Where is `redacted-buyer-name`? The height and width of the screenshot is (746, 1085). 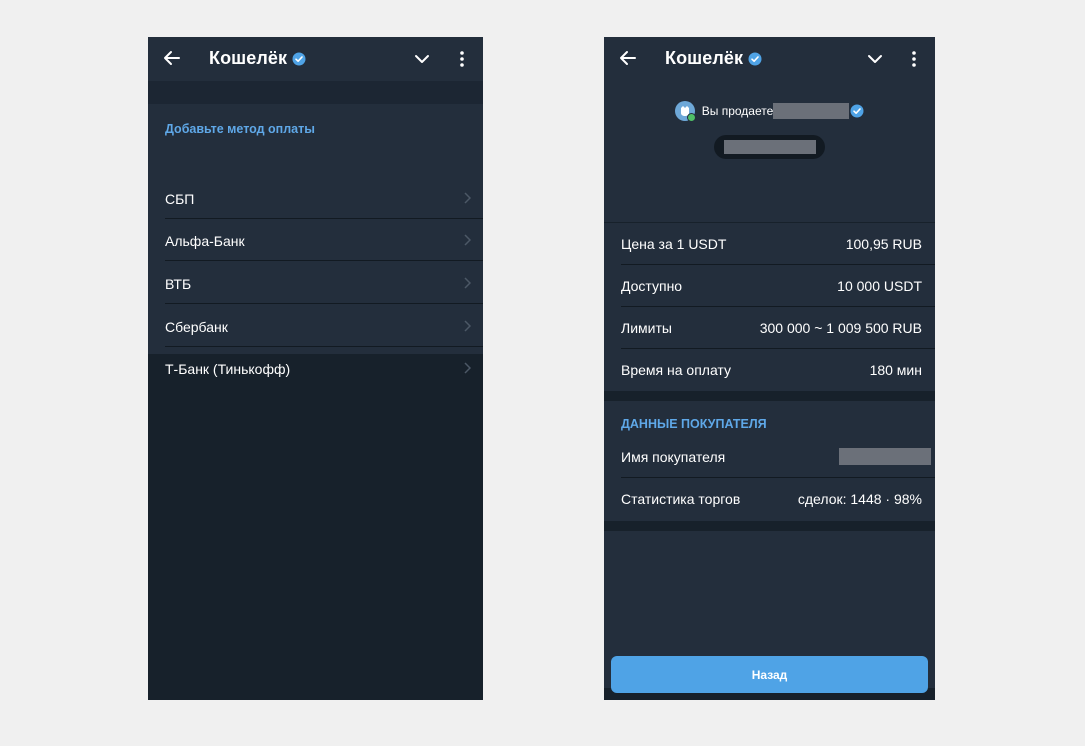 redacted-buyer-name is located at coordinates (885, 456).